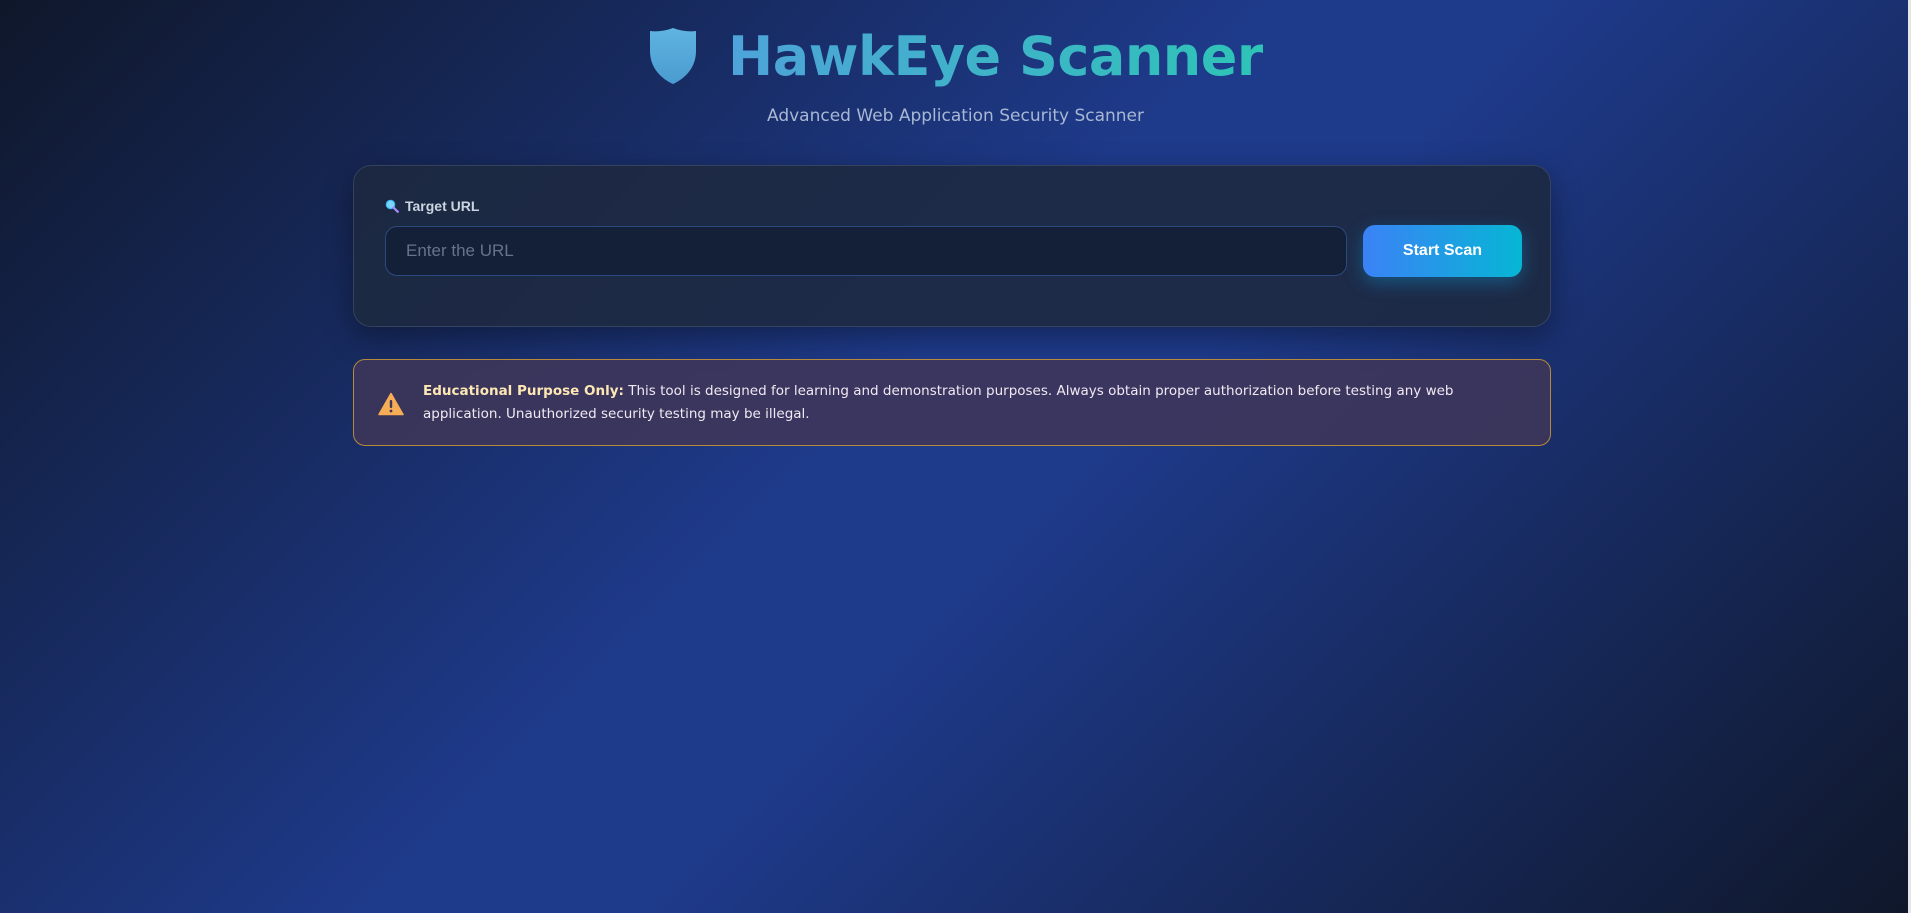  What do you see at coordinates (673, 56) in the screenshot?
I see `shield-icon` at bounding box center [673, 56].